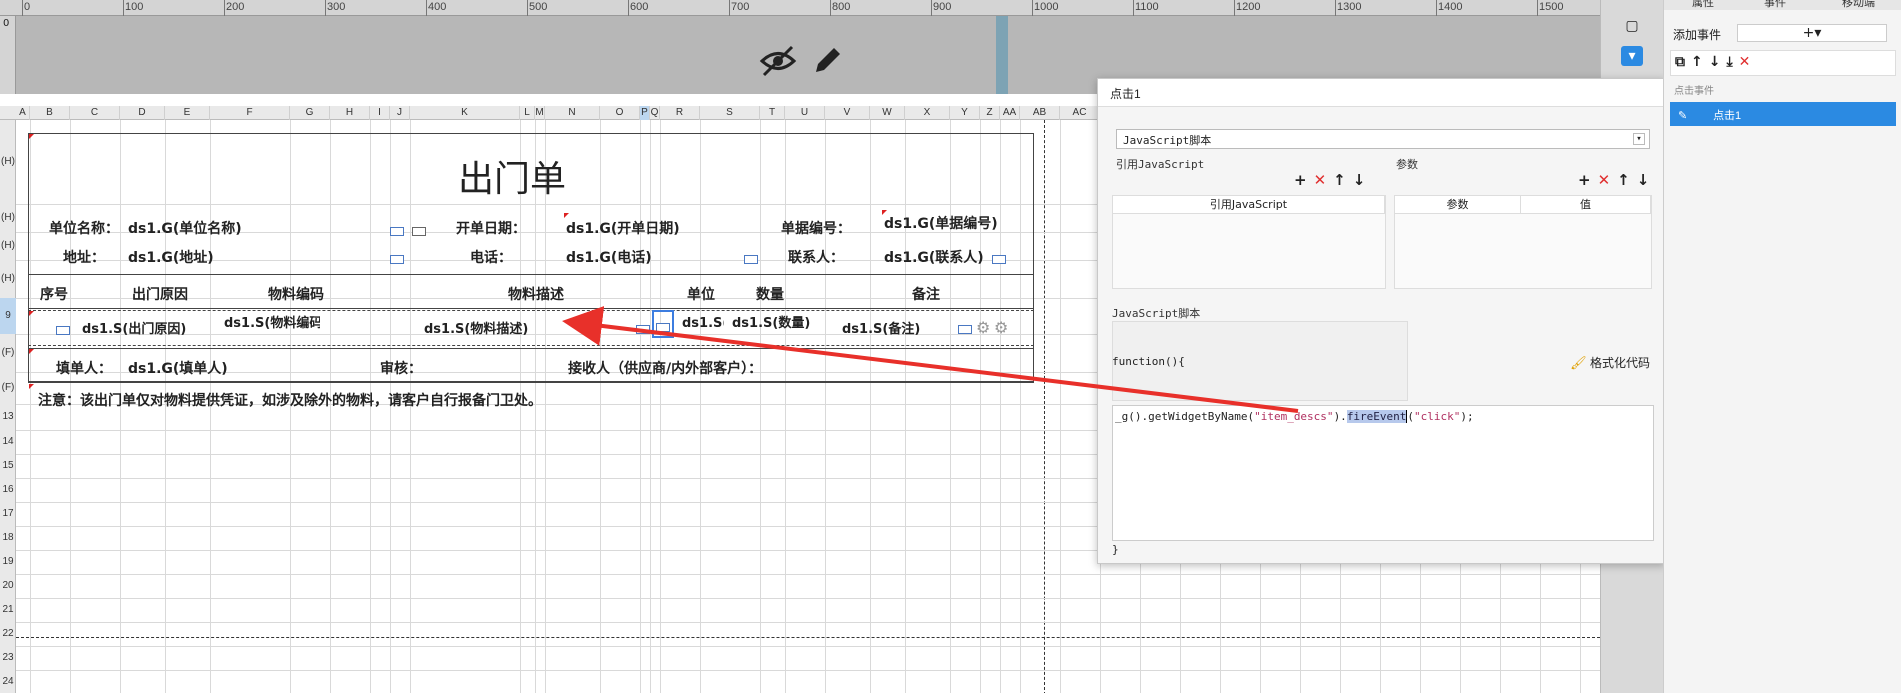 The width and height of the screenshot is (1901, 693). I want to click on column-header: AC, so click(1080, 113).